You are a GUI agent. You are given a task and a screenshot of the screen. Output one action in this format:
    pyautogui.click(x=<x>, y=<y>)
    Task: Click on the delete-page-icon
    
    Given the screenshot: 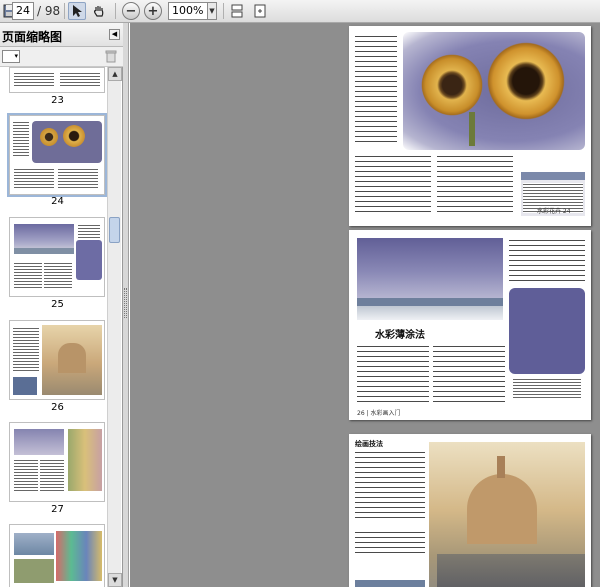 What is the action you would take?
    pyautogui.click(x=111, y=56)
    